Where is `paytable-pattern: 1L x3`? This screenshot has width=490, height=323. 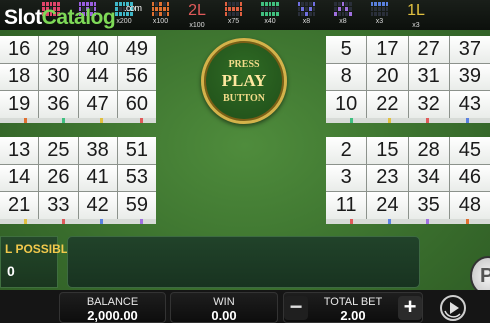
paytable-pattern: 1L x3 is located at coordinates (416, 15).